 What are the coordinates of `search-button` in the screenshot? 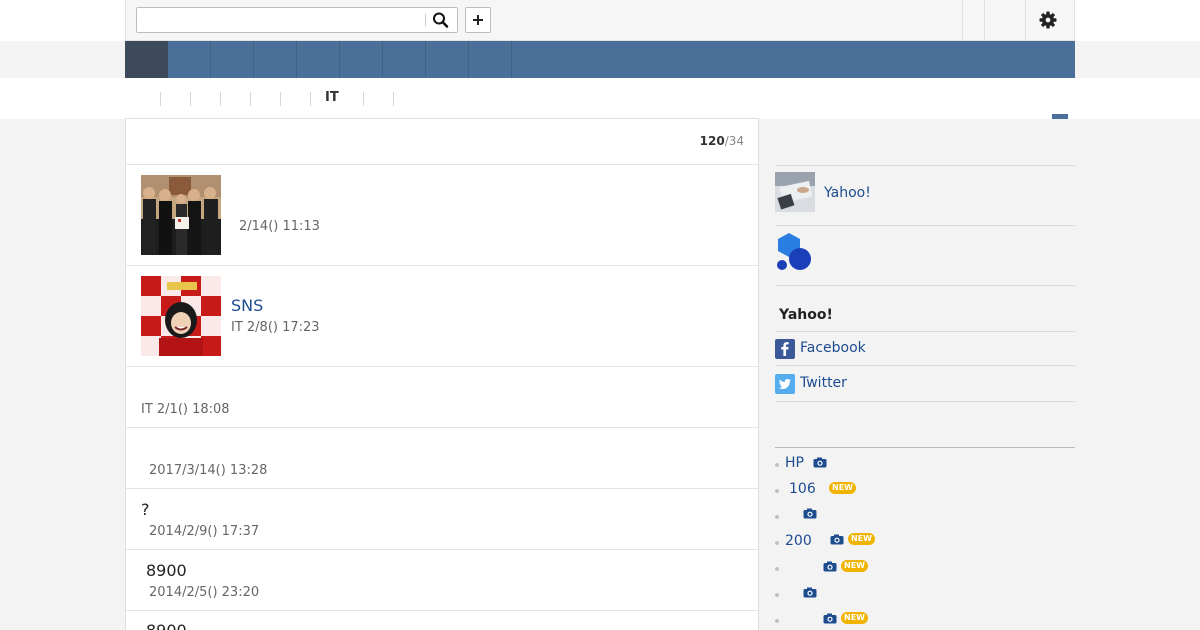 It's located at (441, 20).